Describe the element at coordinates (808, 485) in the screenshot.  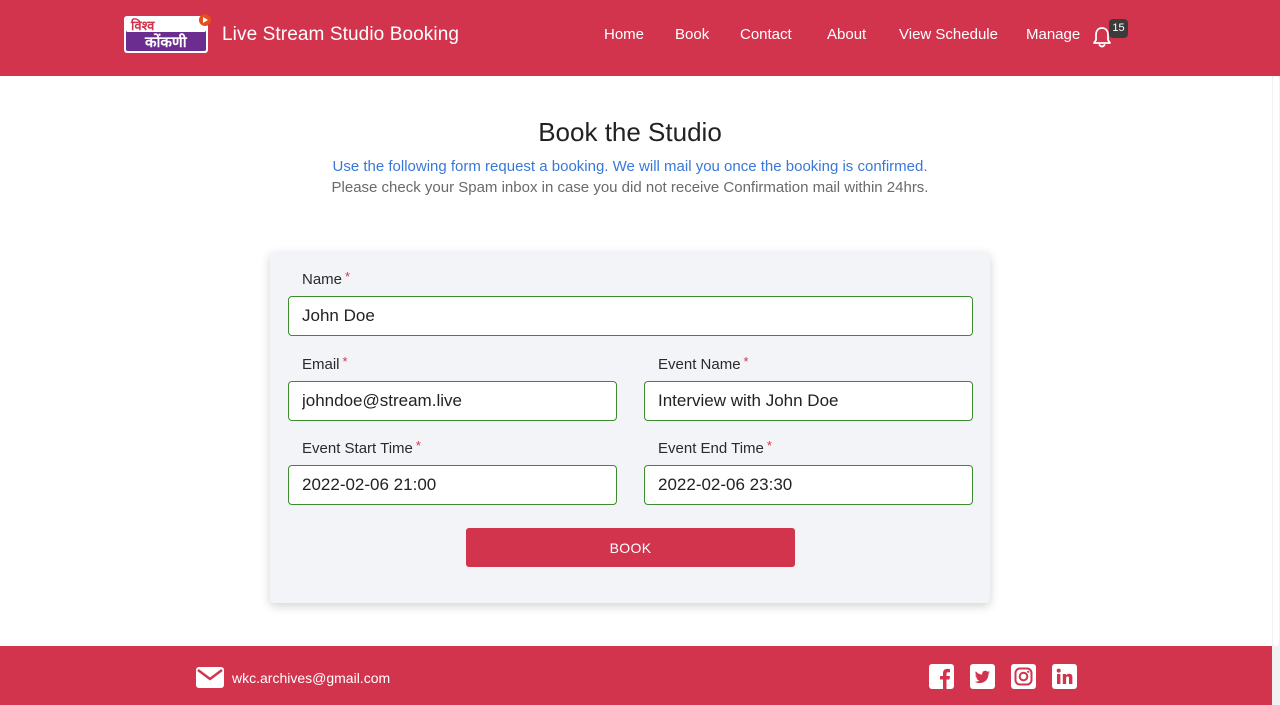
I see `event-end-field` at that location.